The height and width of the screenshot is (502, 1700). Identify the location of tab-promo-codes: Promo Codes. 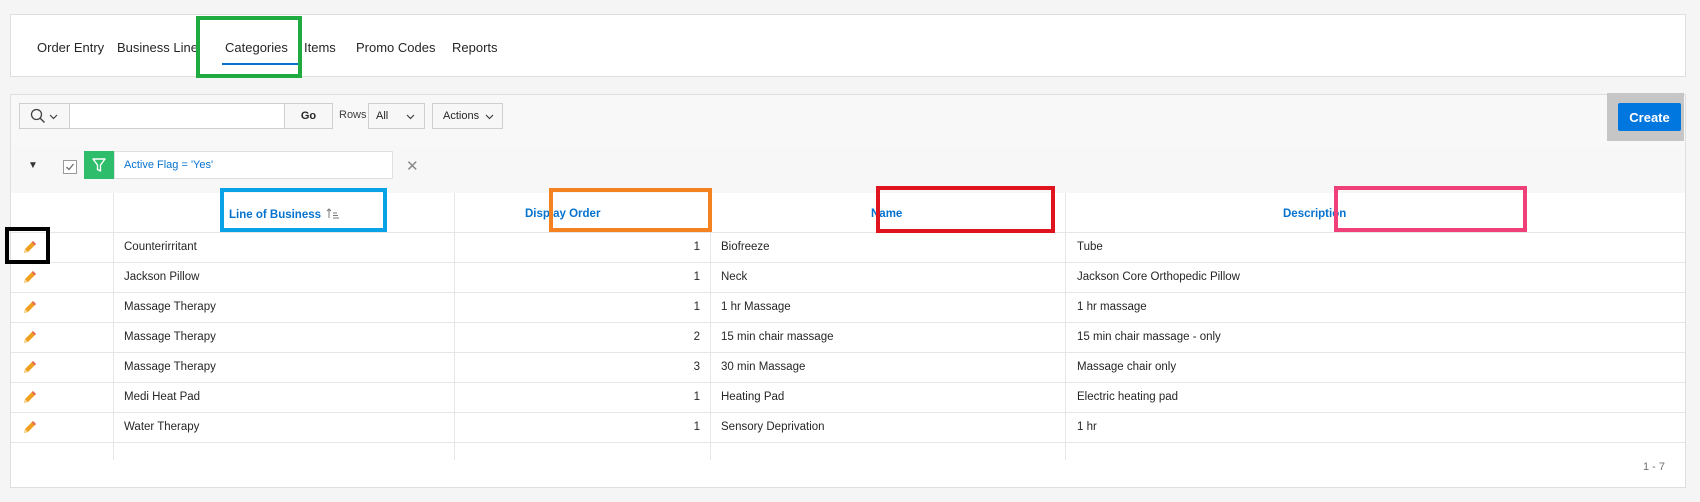
(395, 47).